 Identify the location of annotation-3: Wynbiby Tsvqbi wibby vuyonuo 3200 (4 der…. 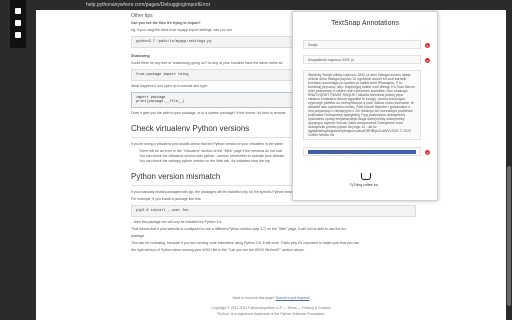
(362, 105).